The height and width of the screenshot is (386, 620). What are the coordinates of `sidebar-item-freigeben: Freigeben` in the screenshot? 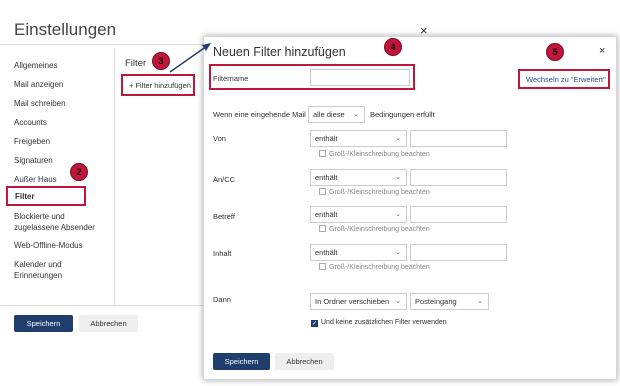 It's located at (32, 141).